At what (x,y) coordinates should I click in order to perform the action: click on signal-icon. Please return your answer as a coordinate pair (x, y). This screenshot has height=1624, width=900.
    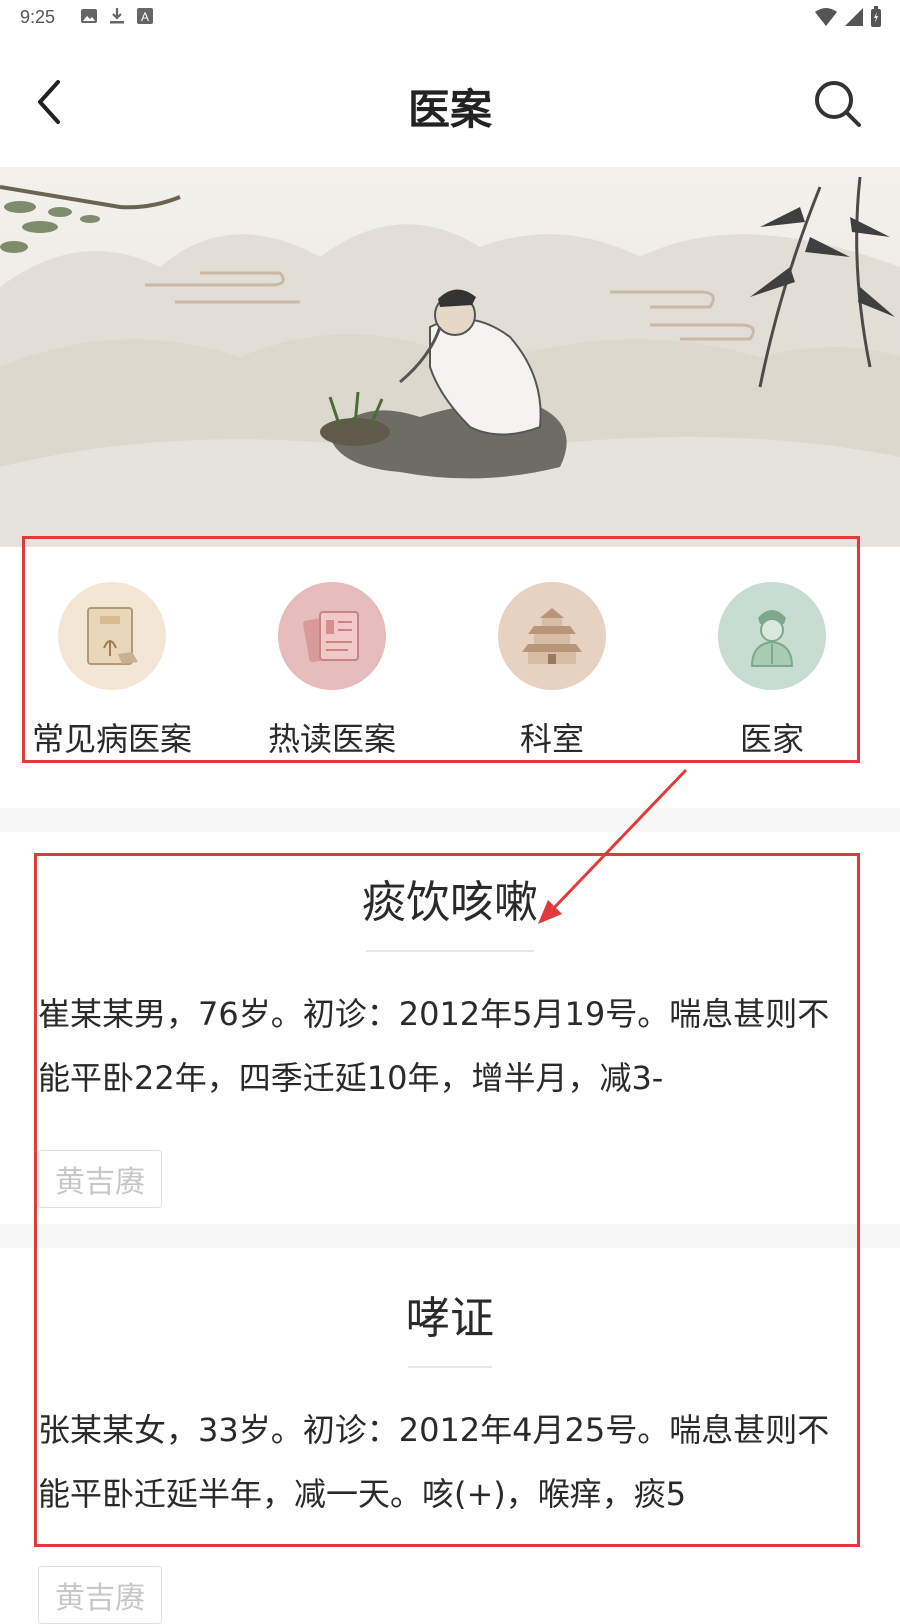
    Looking at the image, I should click on (854, 17).